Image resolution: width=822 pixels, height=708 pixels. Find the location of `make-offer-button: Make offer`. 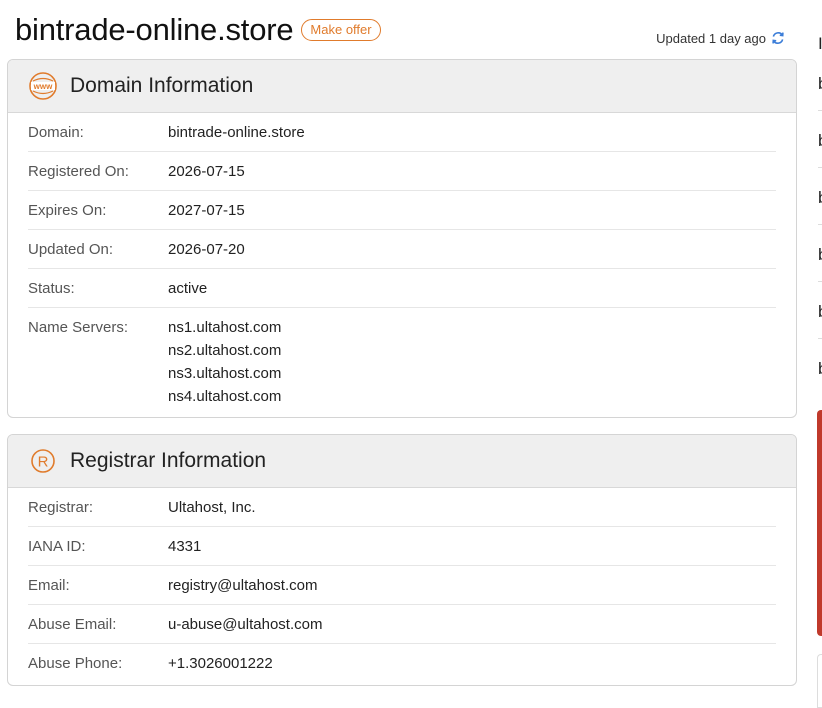

make-offer-button: Make offer is located at coordinates (341, 30).